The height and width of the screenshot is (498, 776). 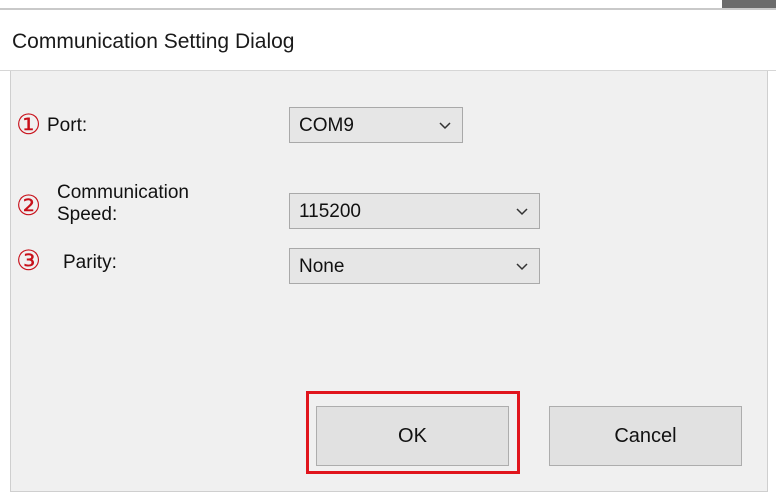 I want to click on marker-2: ②, so click(x=29, y=205).